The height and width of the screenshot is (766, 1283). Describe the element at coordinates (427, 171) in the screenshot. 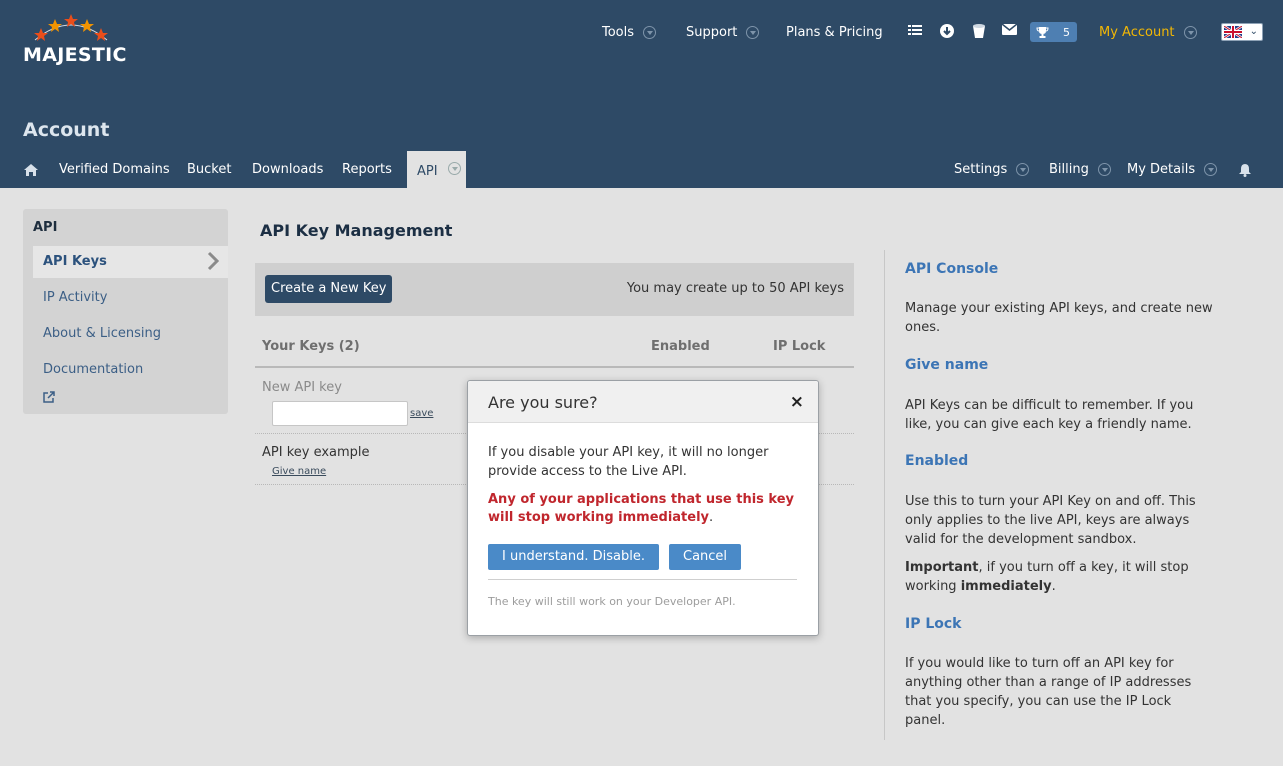

I see `subnav-api-label: API` at that location.